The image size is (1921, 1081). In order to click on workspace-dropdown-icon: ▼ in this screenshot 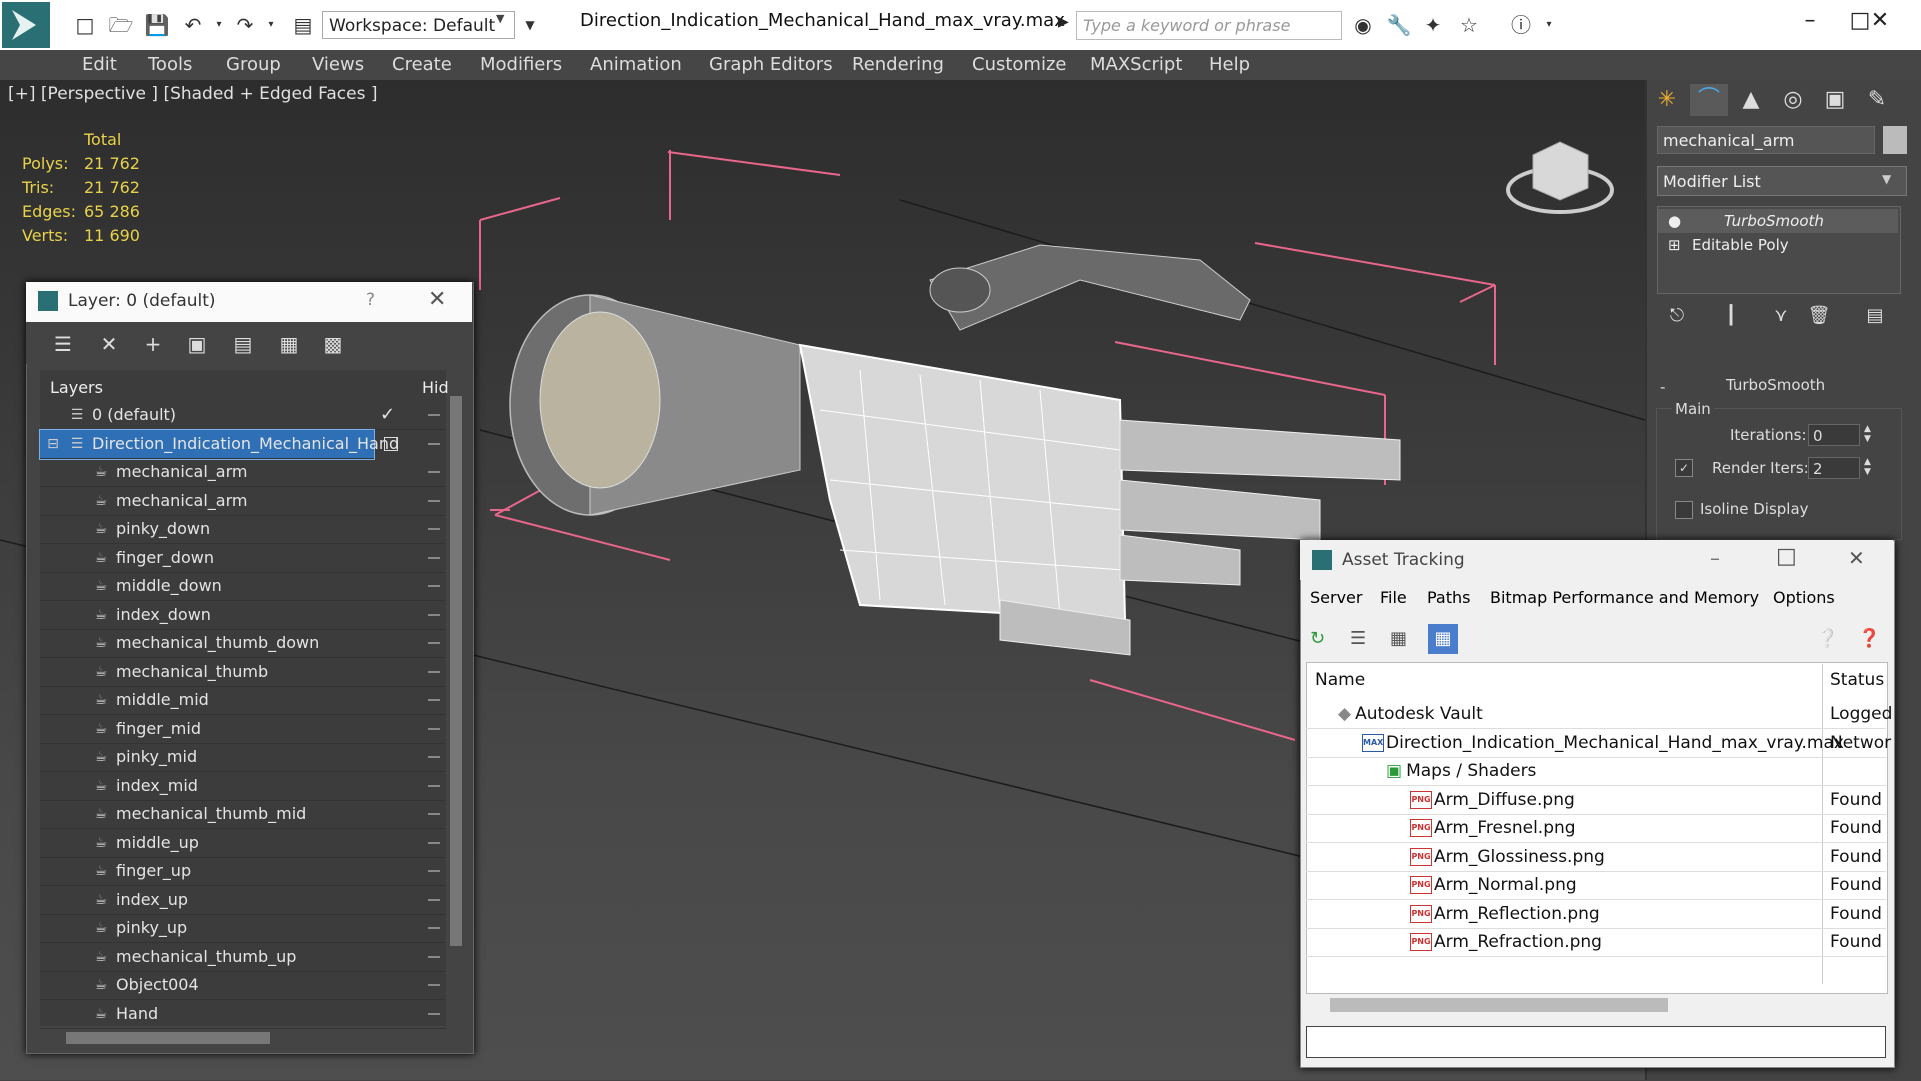, I will do `click(500, 18)`.